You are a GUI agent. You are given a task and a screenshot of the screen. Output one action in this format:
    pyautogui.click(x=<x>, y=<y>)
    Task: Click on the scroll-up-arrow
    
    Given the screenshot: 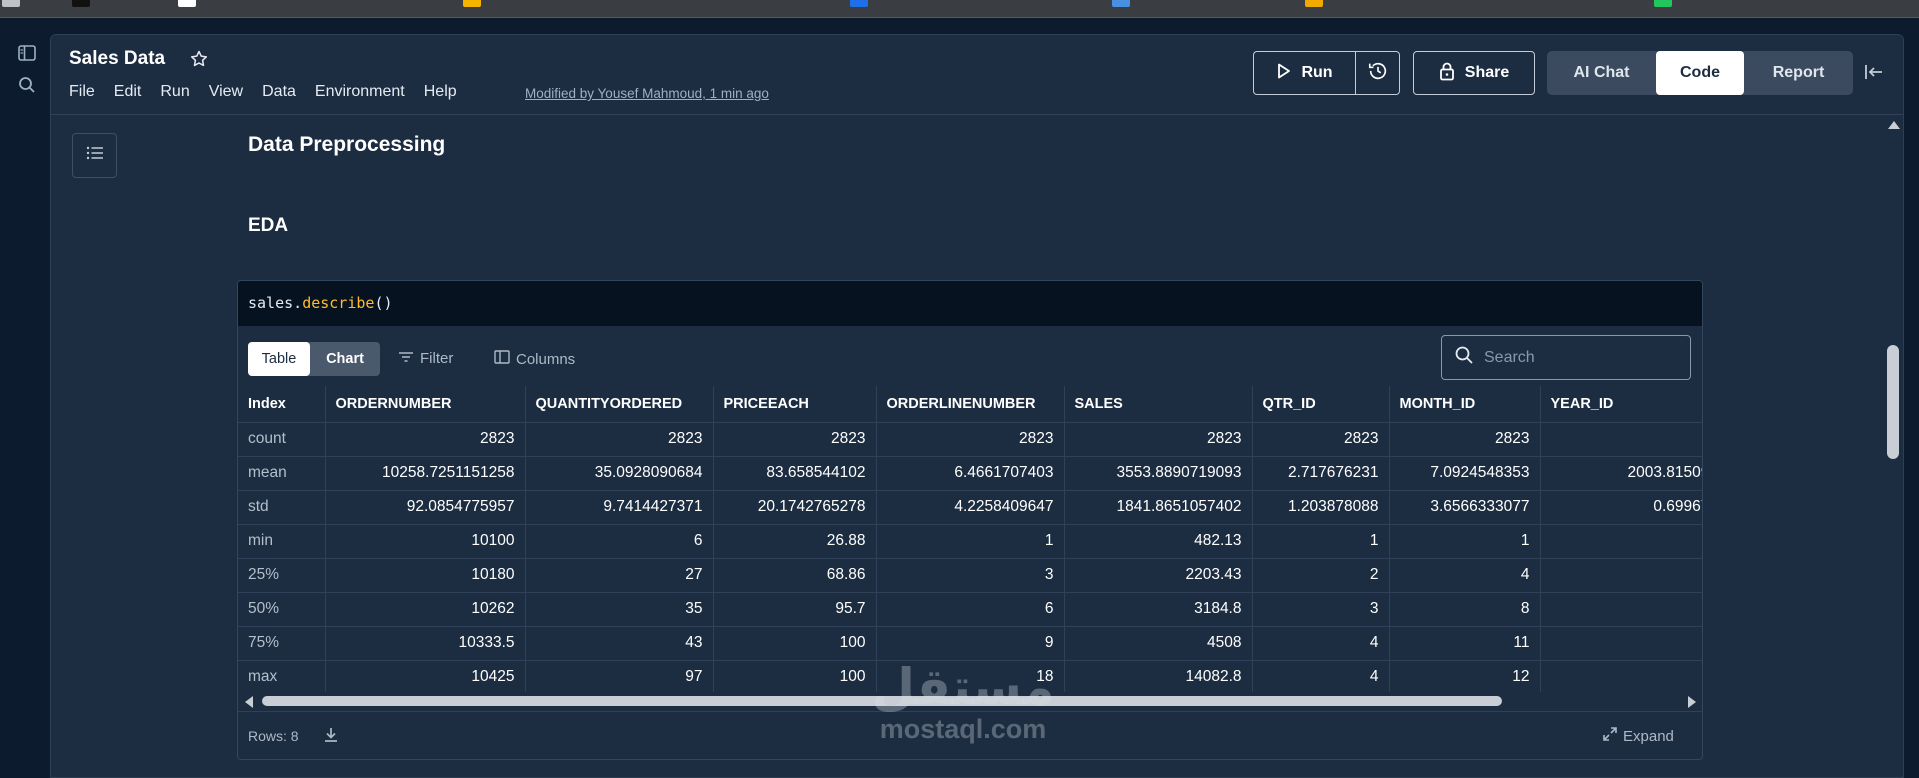 What is the action you would take?
    pyautogui.click(x=1894, y=125)
    